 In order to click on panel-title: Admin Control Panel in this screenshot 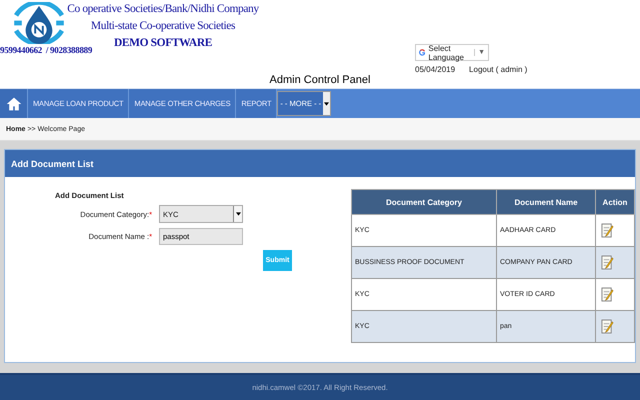, I will do `click(320, 80)`.